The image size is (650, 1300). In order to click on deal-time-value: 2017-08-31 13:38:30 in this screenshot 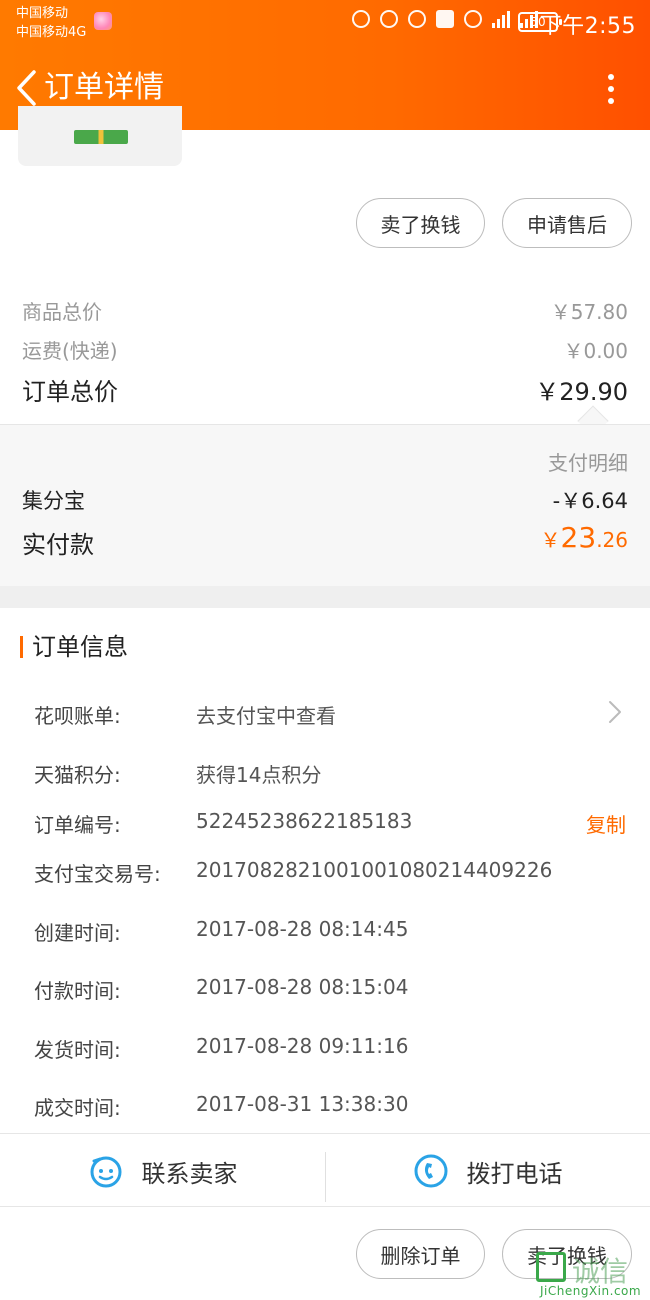, I will do `click(302, 1104)`.